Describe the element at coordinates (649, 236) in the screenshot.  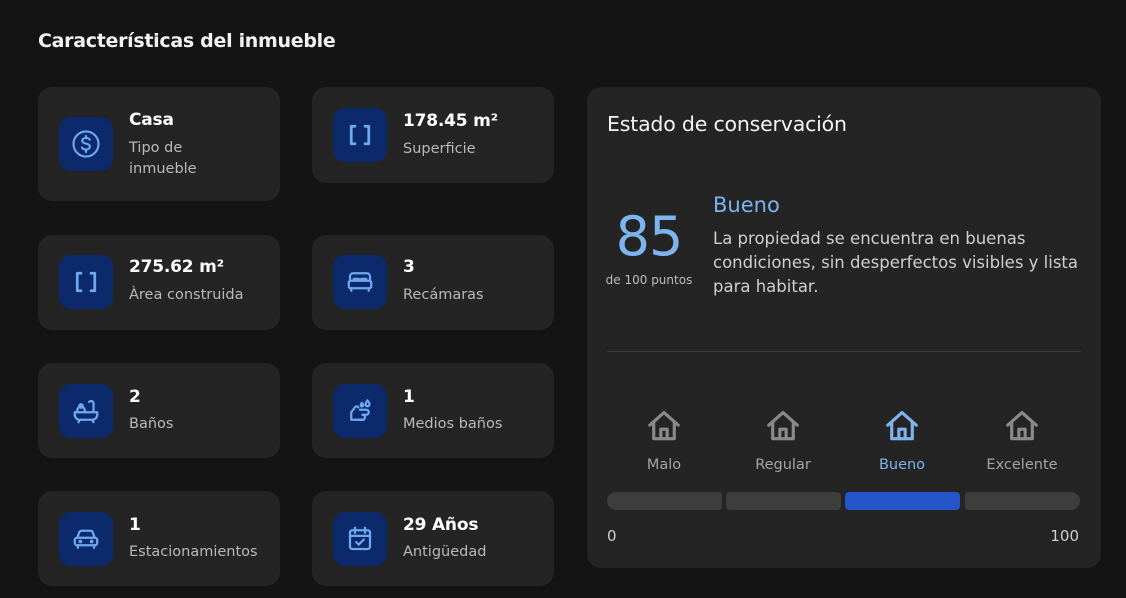
I see `conservation-score: 85` at that location.